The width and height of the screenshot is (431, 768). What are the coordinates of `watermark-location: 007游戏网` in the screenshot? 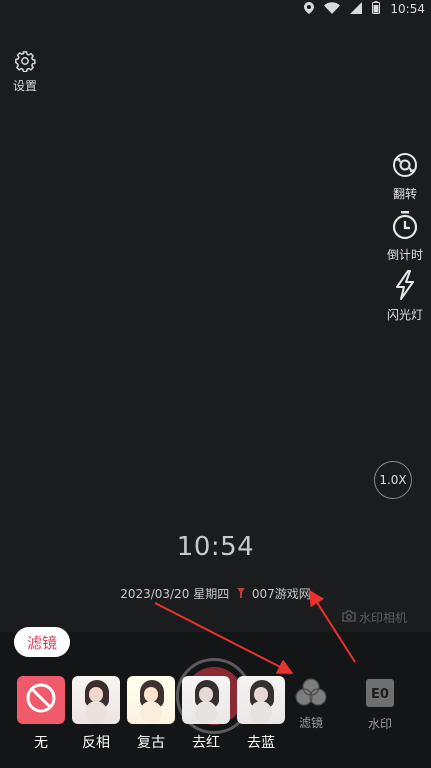 It's located at (281, 594).